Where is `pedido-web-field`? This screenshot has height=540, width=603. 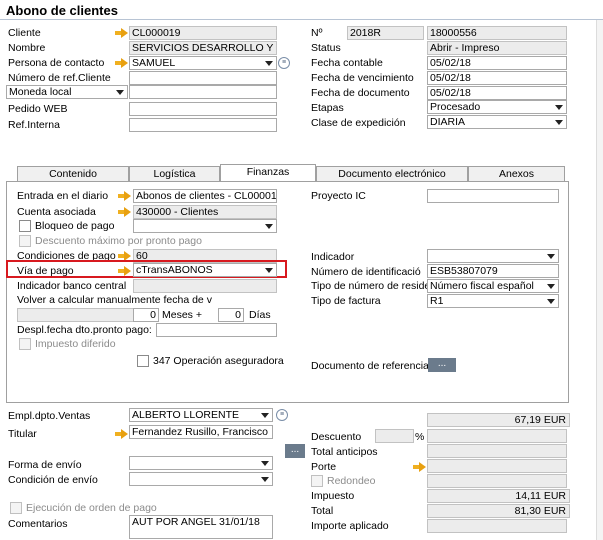
pedido-web-field is located at coordinates (203, 109).